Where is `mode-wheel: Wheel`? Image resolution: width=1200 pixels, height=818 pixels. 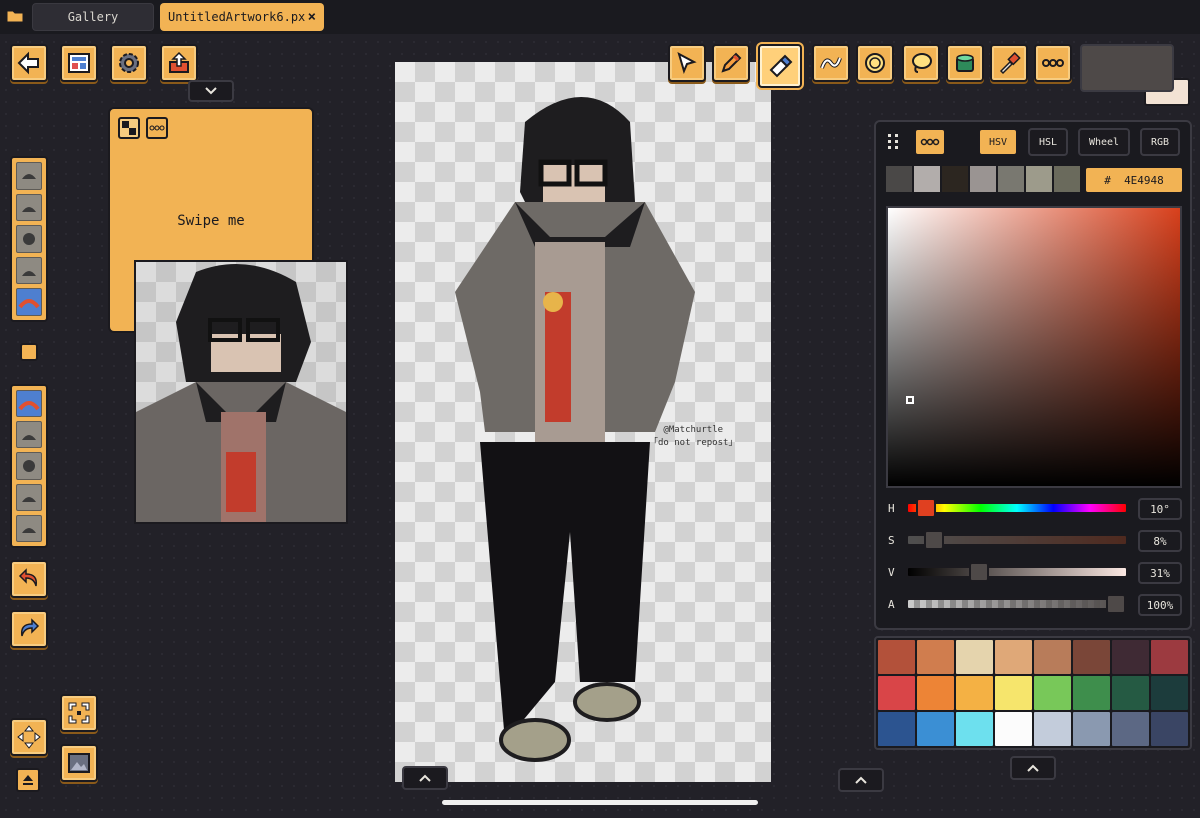 mode-wheel: Wheel is located at coordinates (1104, 142).